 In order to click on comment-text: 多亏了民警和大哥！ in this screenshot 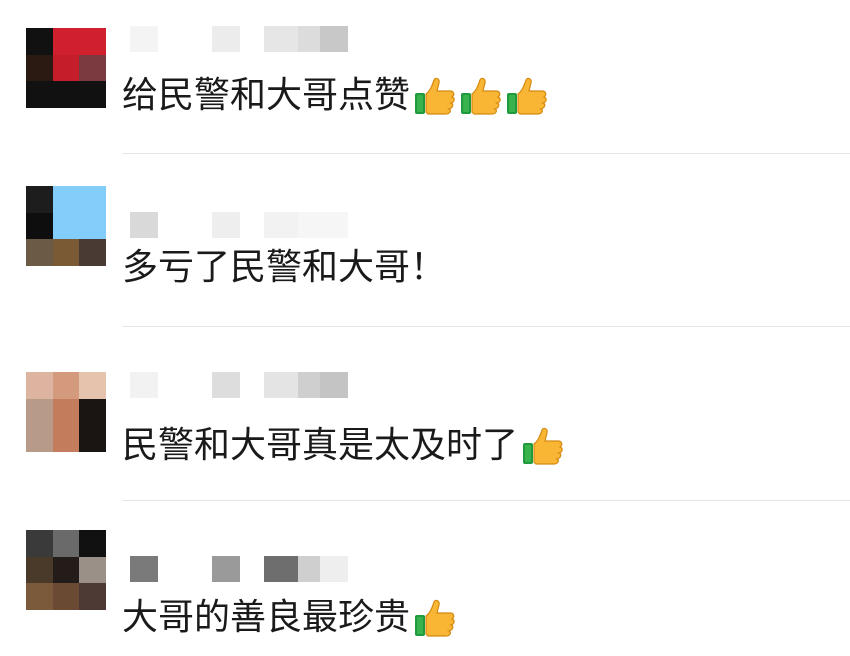, I will do `click(284, 268)`.